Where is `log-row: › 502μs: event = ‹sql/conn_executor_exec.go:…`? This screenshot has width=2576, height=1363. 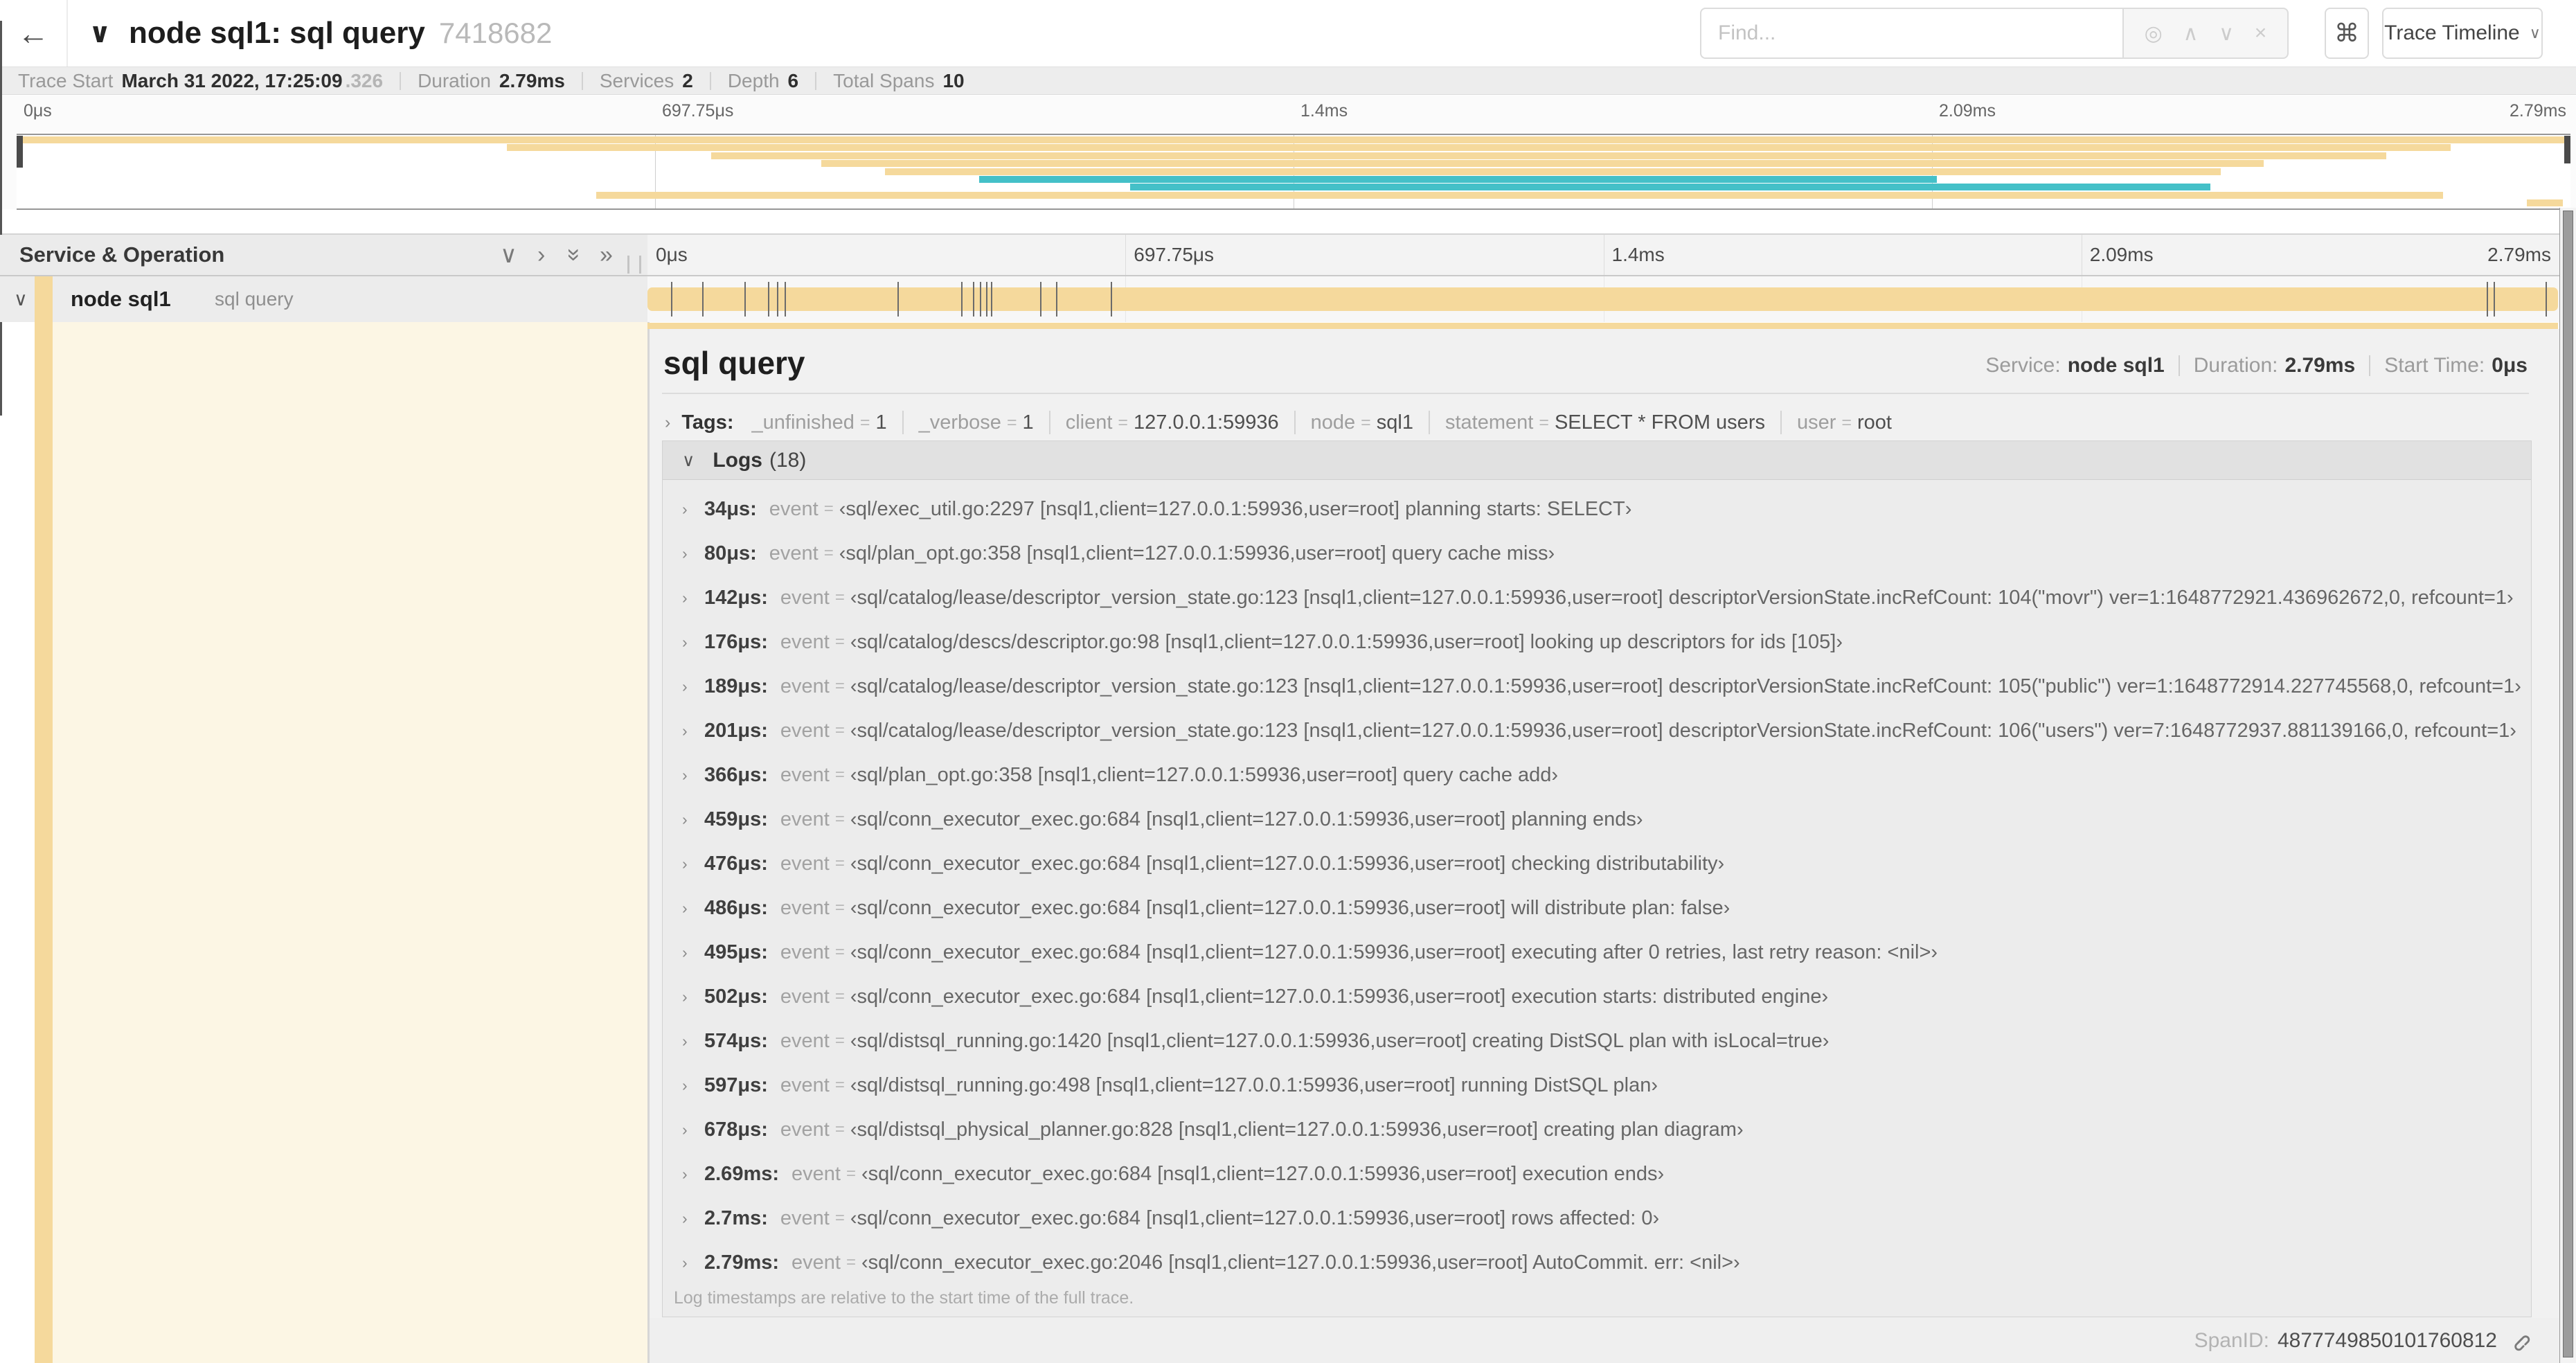
log-row: › 502μs: event = ‹sql/conn_executor_exec.go:… is located at coordinates (1597, 996).